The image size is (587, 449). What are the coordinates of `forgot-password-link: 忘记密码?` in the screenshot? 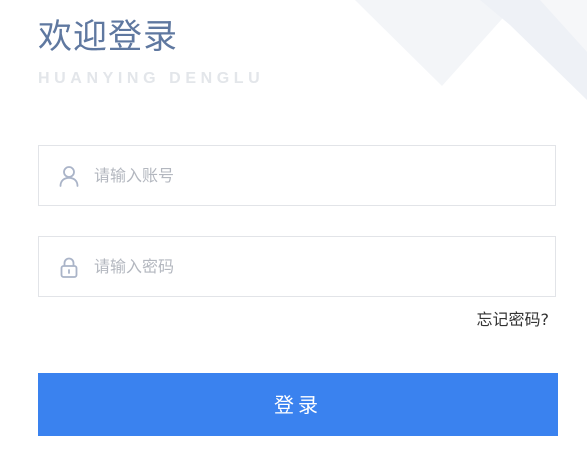 It's located at (513, 320).